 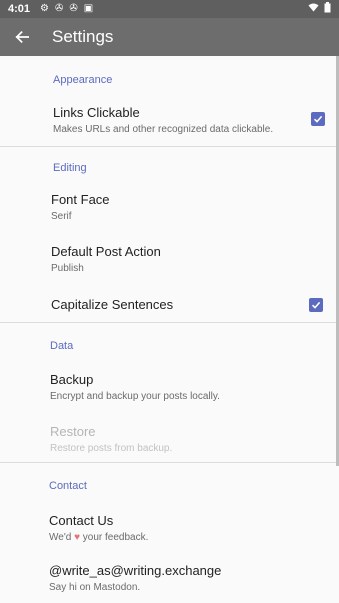 What do you see at coordinates (88, 8) in the screenshot?
I see `app-notification-icon: ▣` at bounding box center [88, 8].